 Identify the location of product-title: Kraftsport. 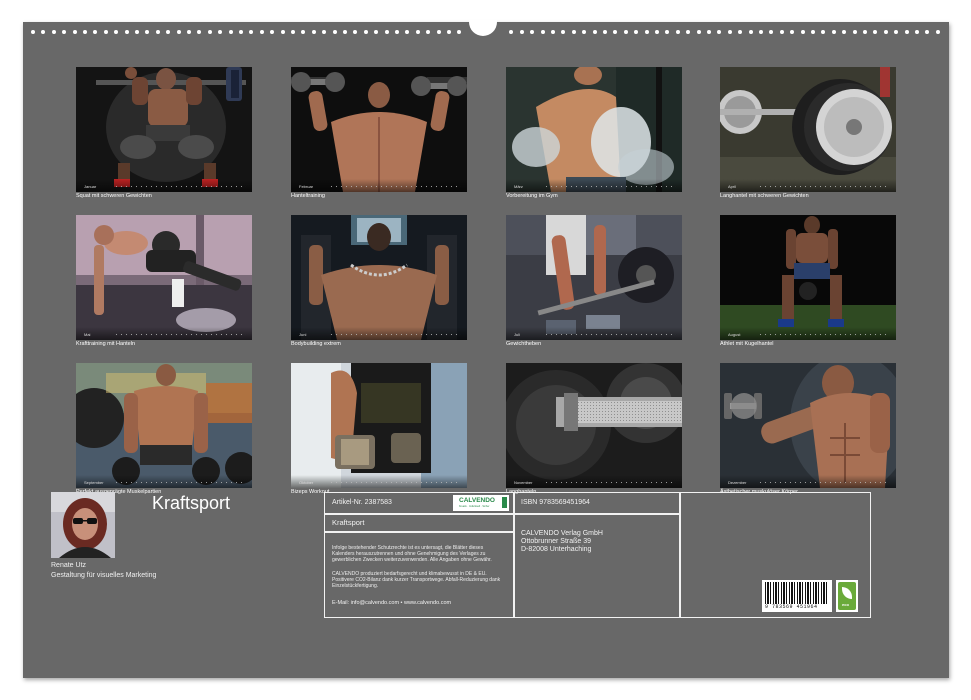
(348, 522).